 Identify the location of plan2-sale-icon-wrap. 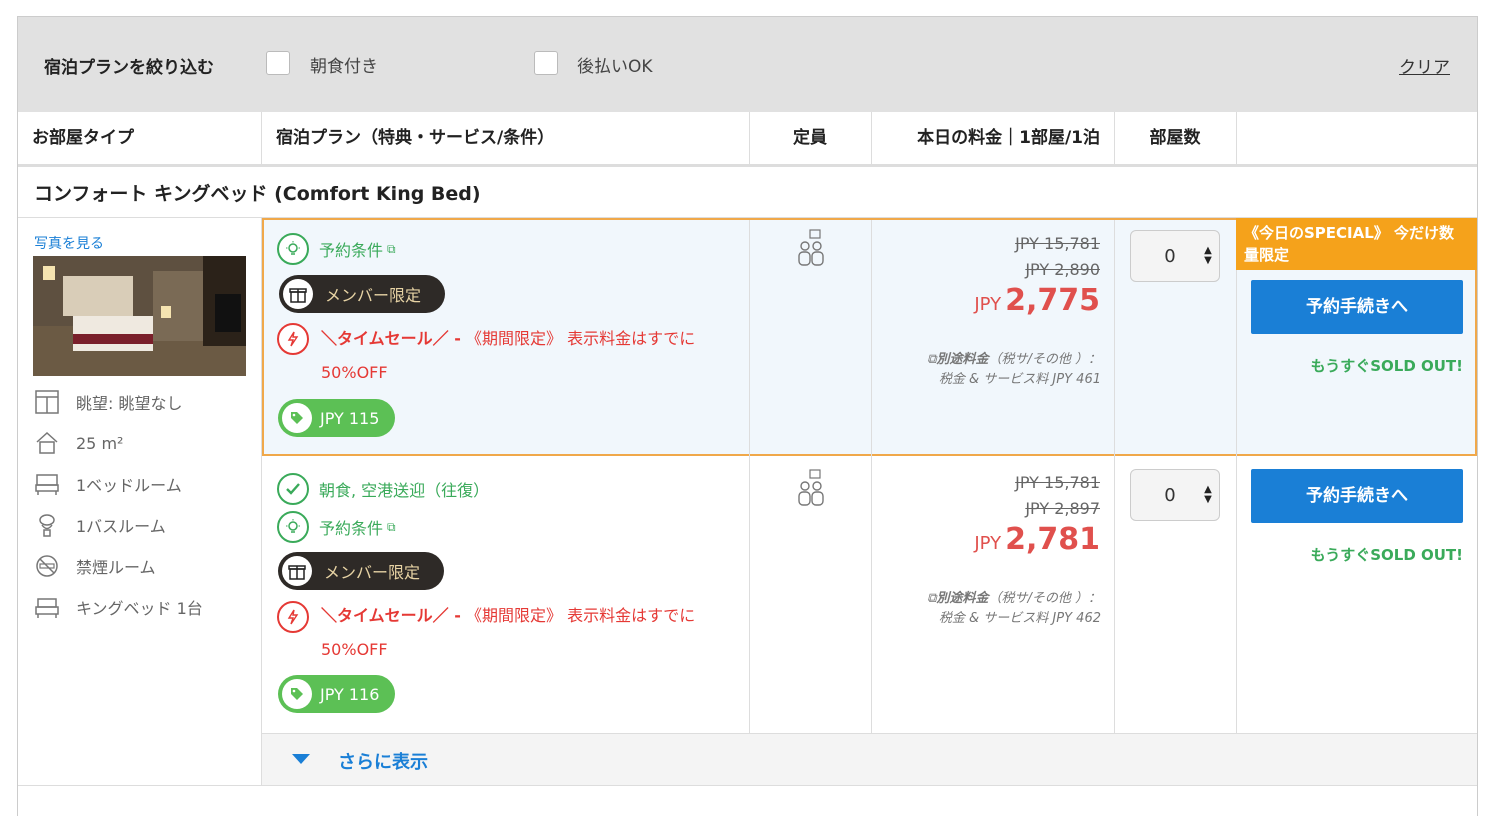
(298, 617).